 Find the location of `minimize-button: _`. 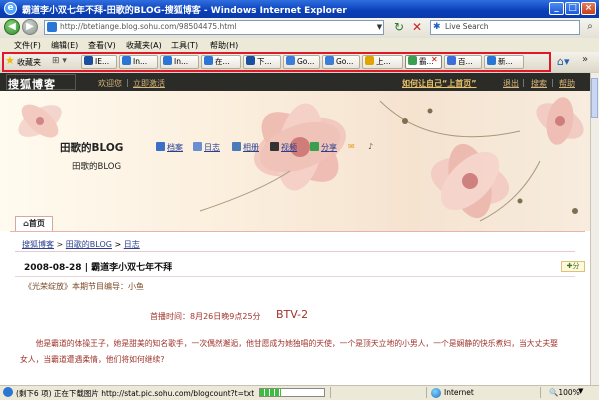

minimize-button: _ is located at coordinates (556, 8).